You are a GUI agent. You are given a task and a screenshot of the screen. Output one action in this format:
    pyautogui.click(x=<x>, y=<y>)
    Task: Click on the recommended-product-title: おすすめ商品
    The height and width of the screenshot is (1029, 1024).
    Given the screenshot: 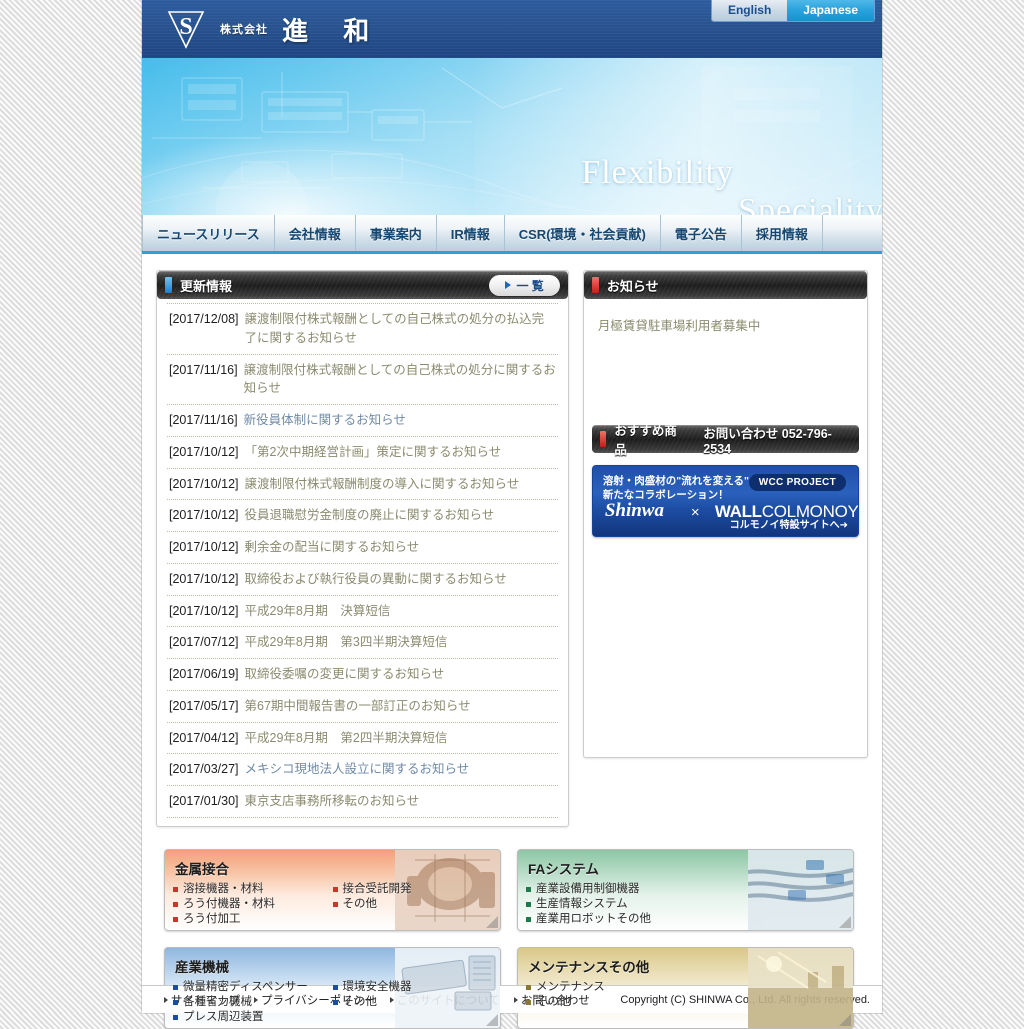 What is the action you would take?
    pyautogui.click(x=645, y=440)
    